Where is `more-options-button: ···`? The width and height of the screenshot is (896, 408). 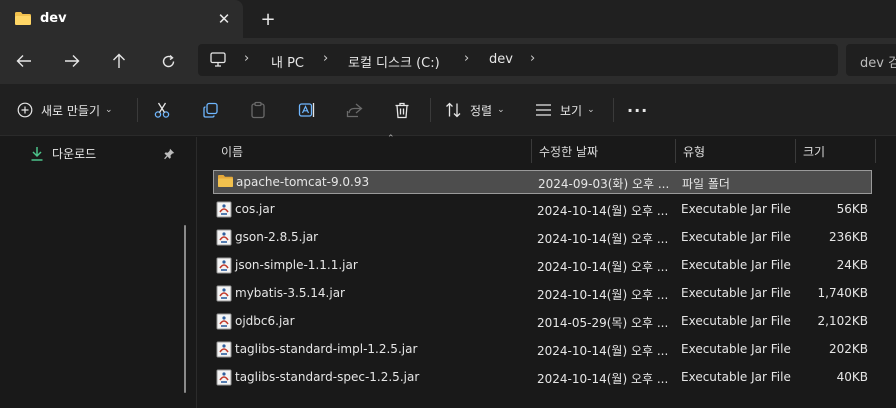 more-options-button: ··· is located at coordinates (637, 110).